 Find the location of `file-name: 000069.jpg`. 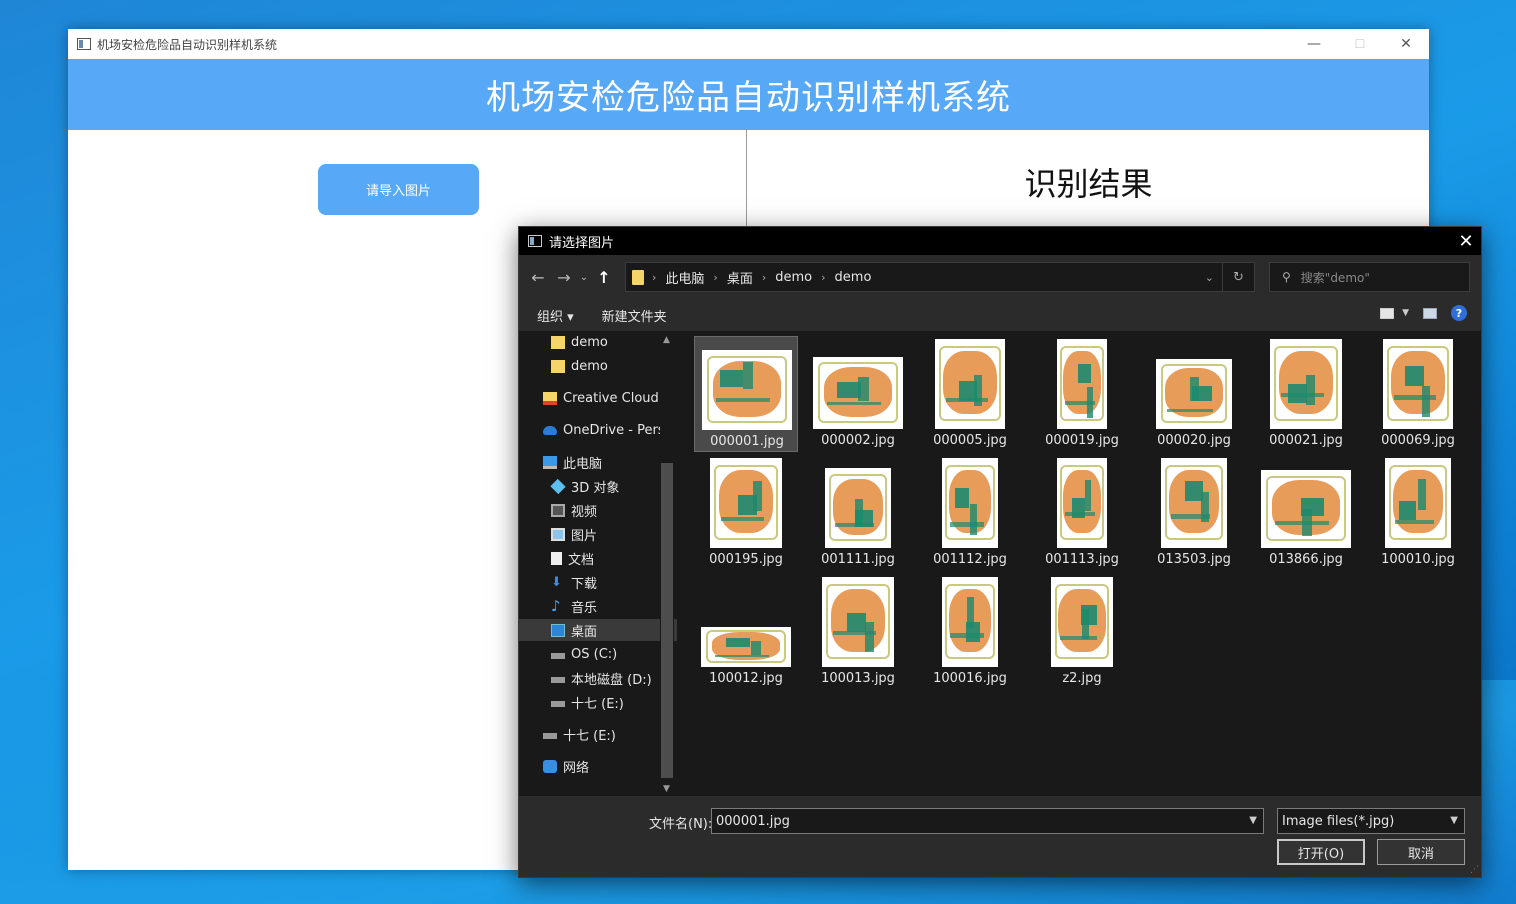

file-name: 000069.jpg is located at coordinates (1418, 440).